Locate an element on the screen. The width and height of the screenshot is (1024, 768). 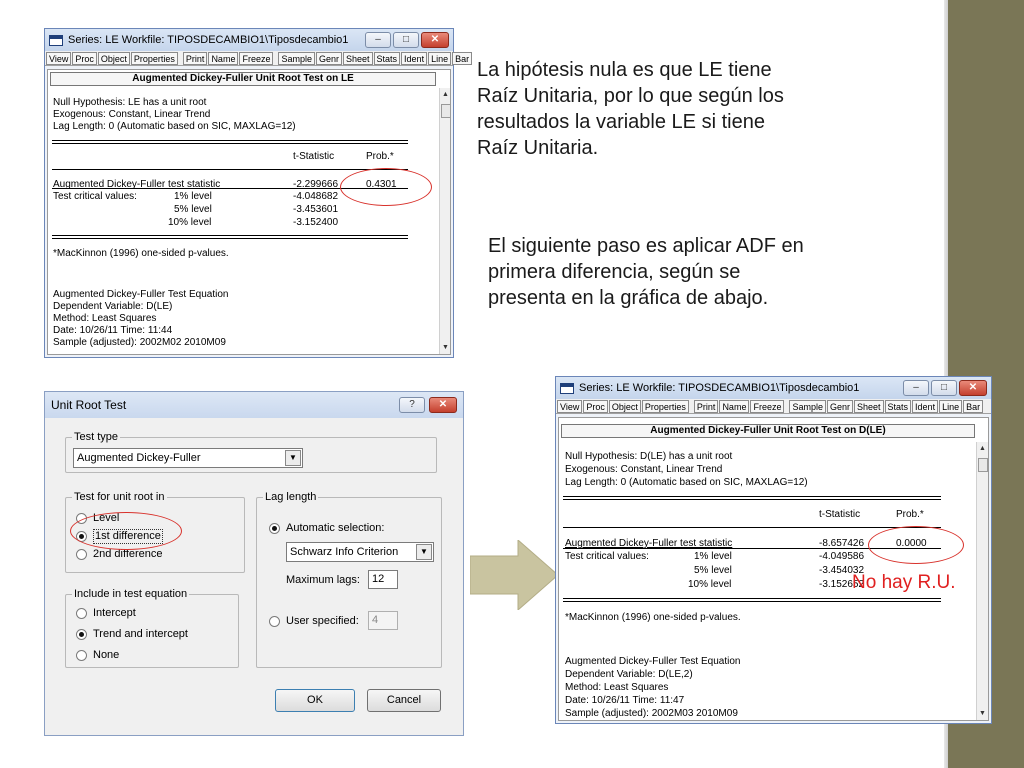
paragraph-line: La hipótesis nula es que LE tiene is located at coordinates (624, 70).